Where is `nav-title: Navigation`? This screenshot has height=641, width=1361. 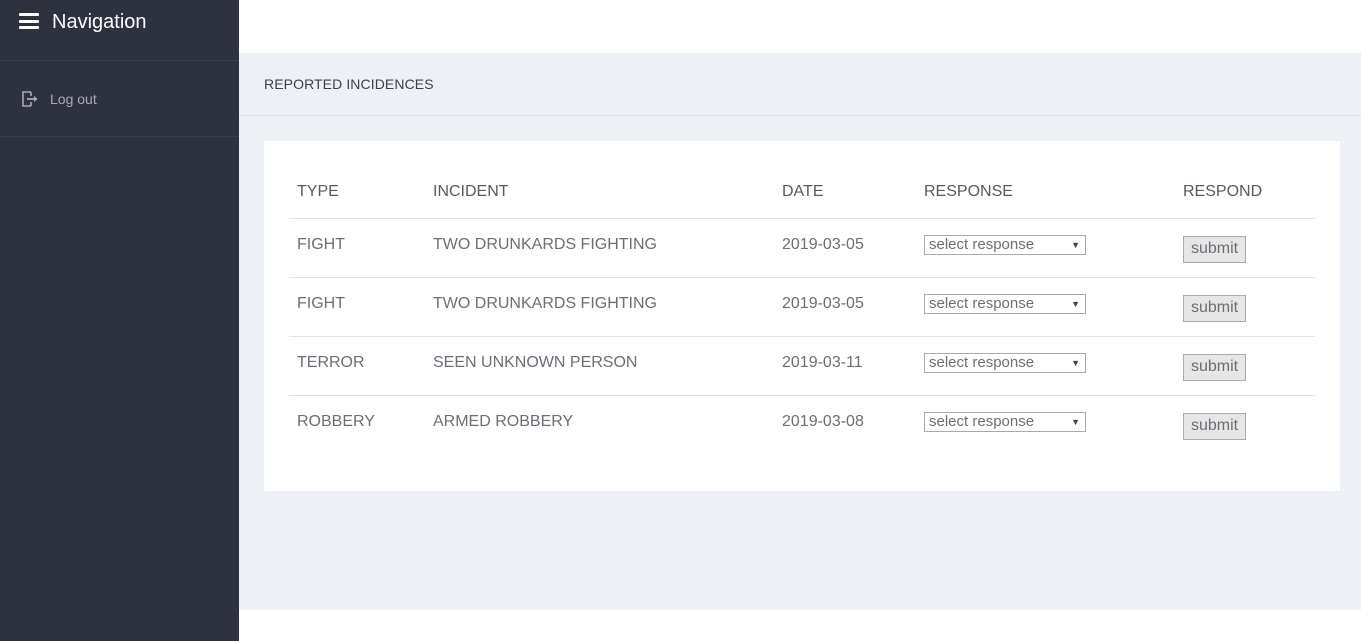 nav-title: Navigation is located at coordinates (99, 22).